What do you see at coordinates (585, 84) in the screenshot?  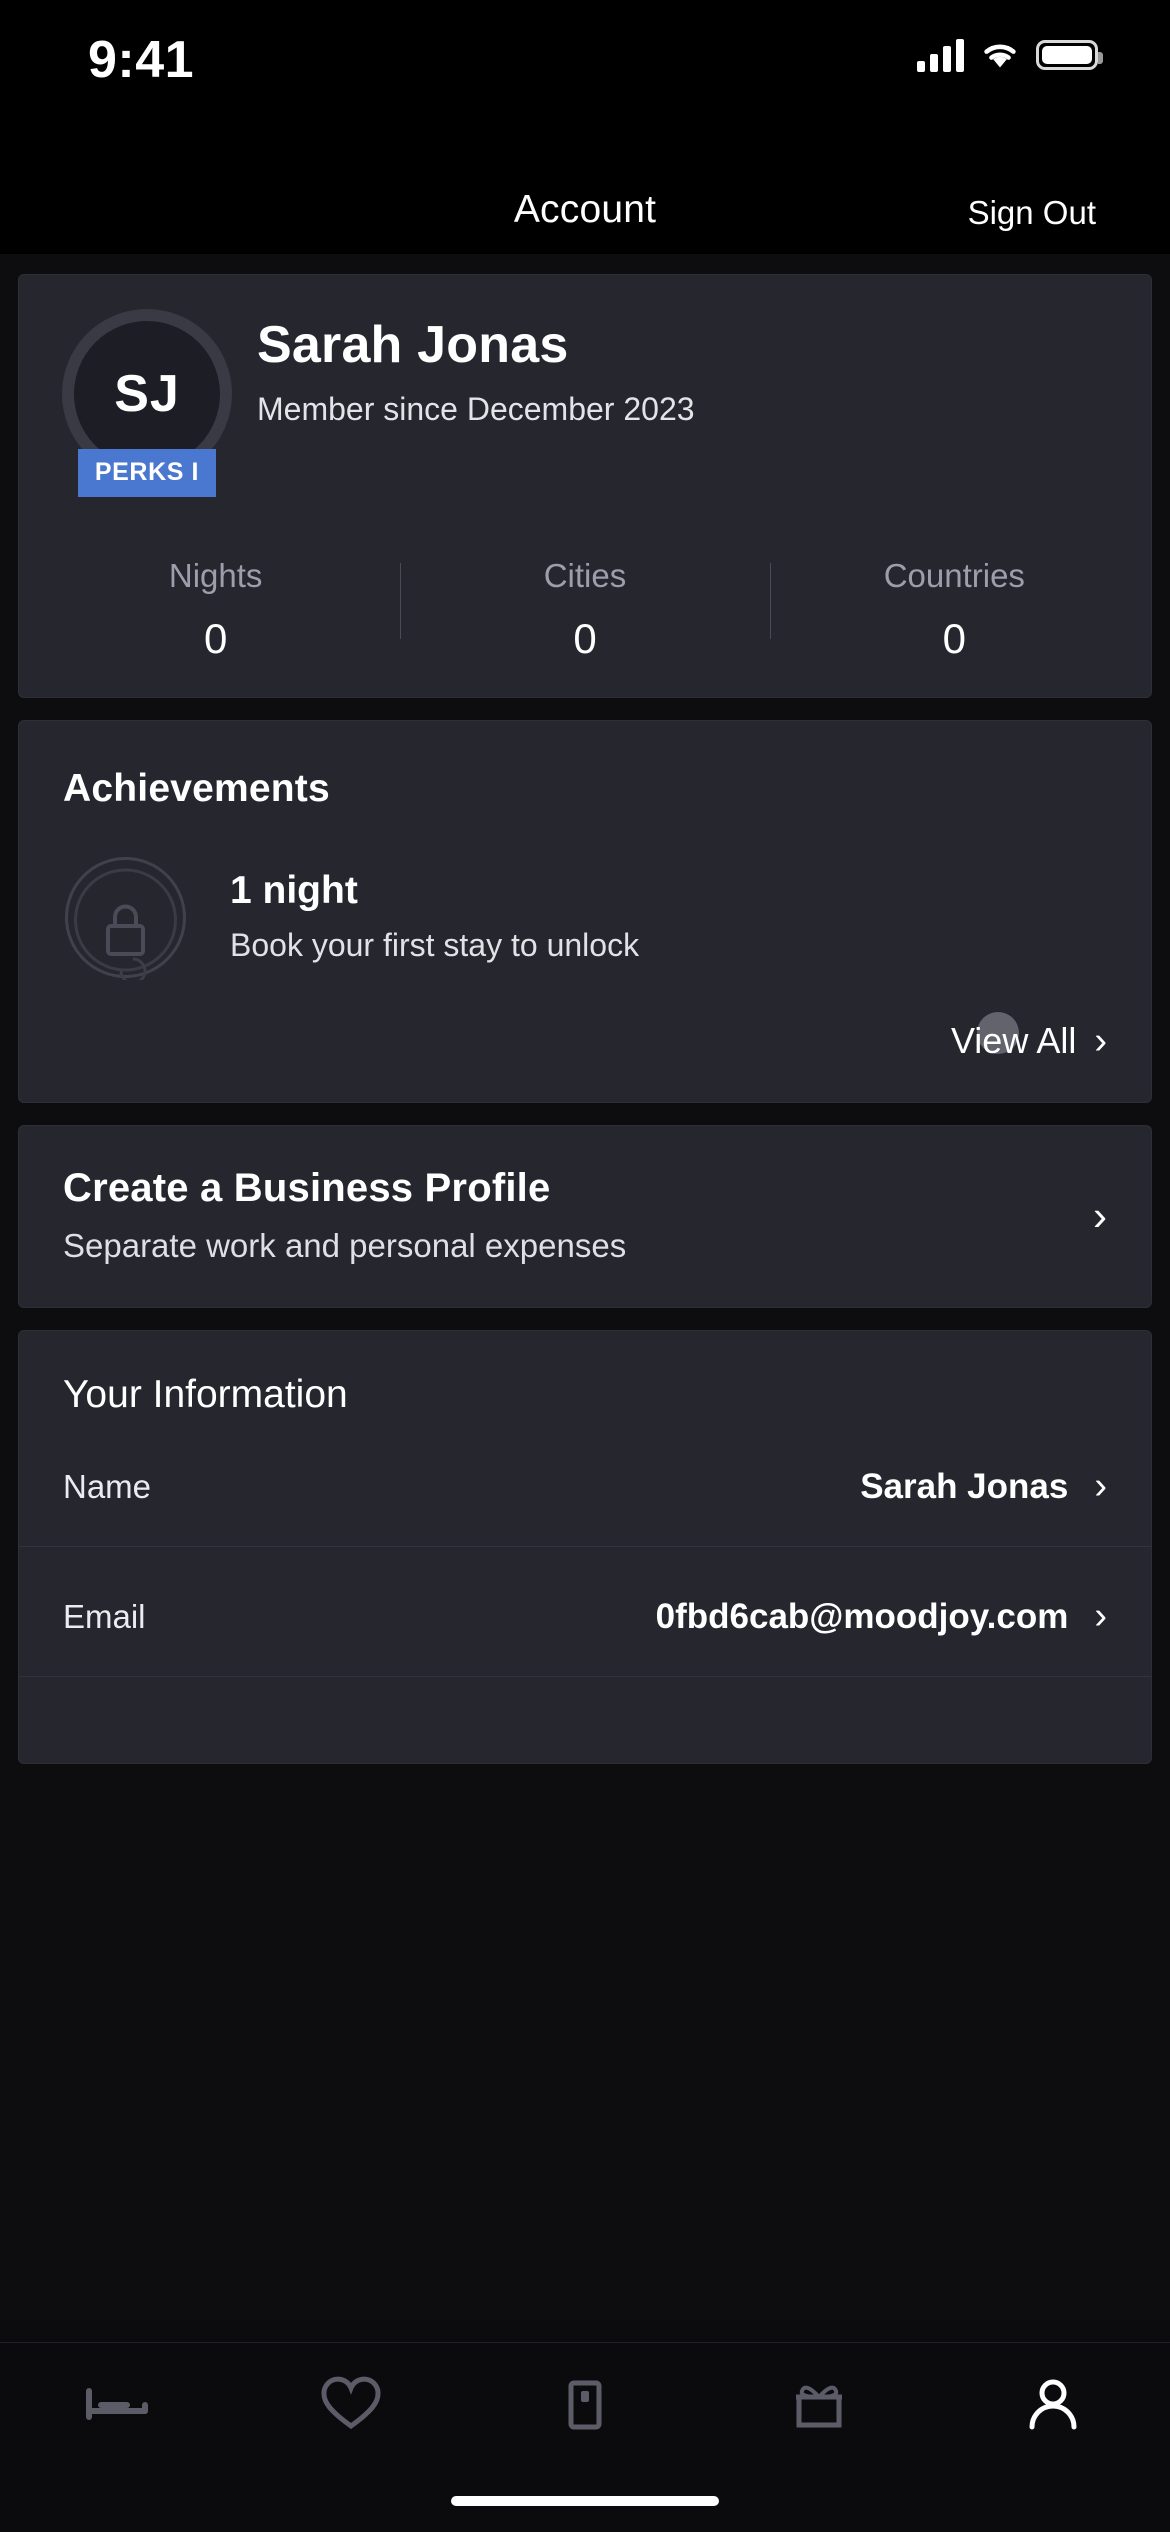 I see `status-bar: 9:41` at bounding box center [585, 84].